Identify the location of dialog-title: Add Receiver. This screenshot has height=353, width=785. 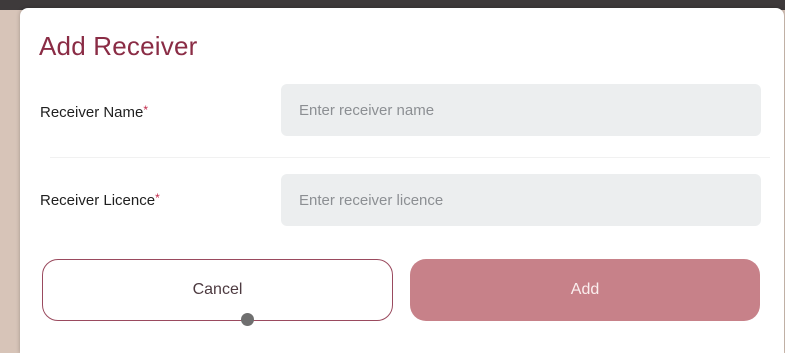
(118, 46).